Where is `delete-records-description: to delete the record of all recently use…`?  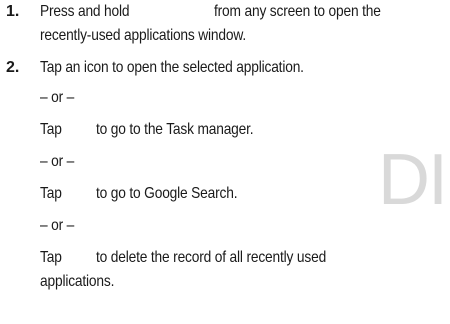 delete-records-description: to delete the record of all recently use… is located at coordinates (211, 257).